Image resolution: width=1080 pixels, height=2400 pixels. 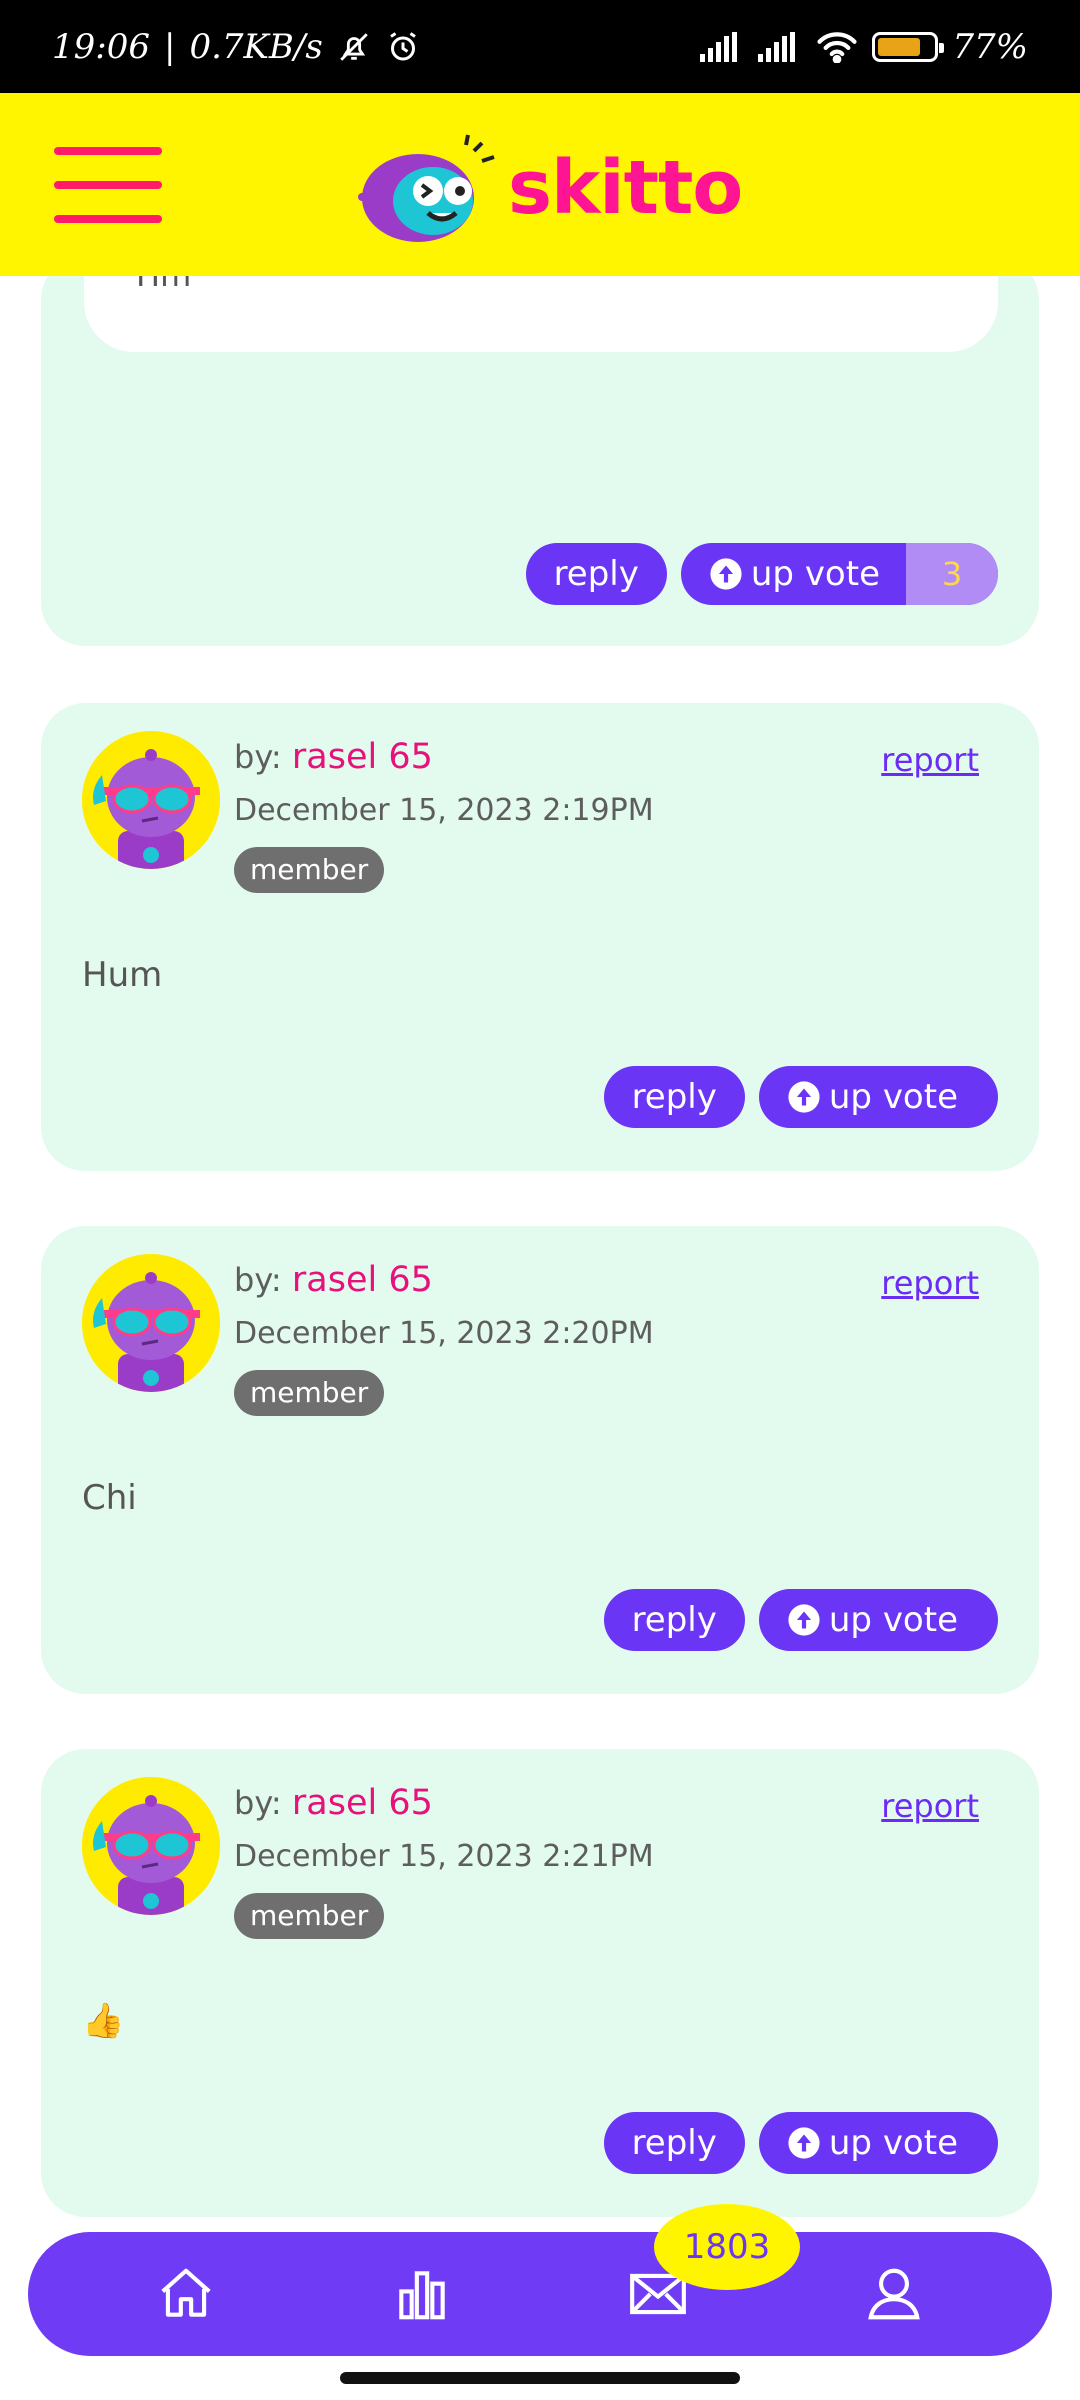 What do you see at coordinates (625, 188) in the screenshot?
I see `logo-text: skitto` at bounding box center [625, 188].